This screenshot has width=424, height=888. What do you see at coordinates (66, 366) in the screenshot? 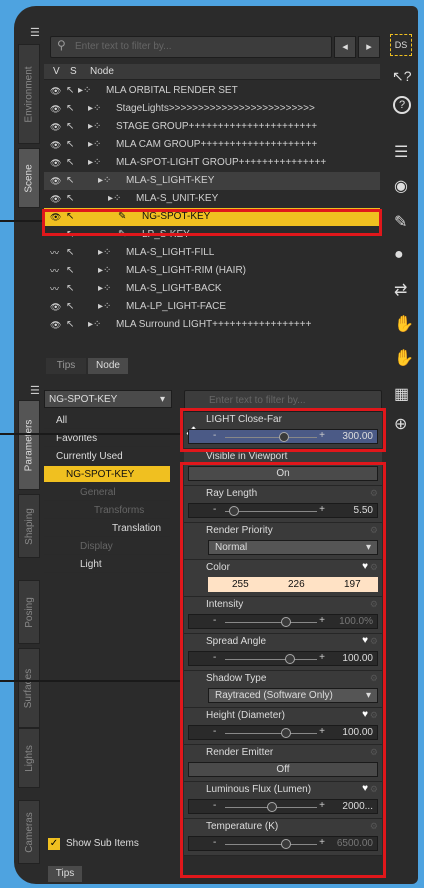
I see `tab-tips-scene: Tips` at bounding box center [66, 366].